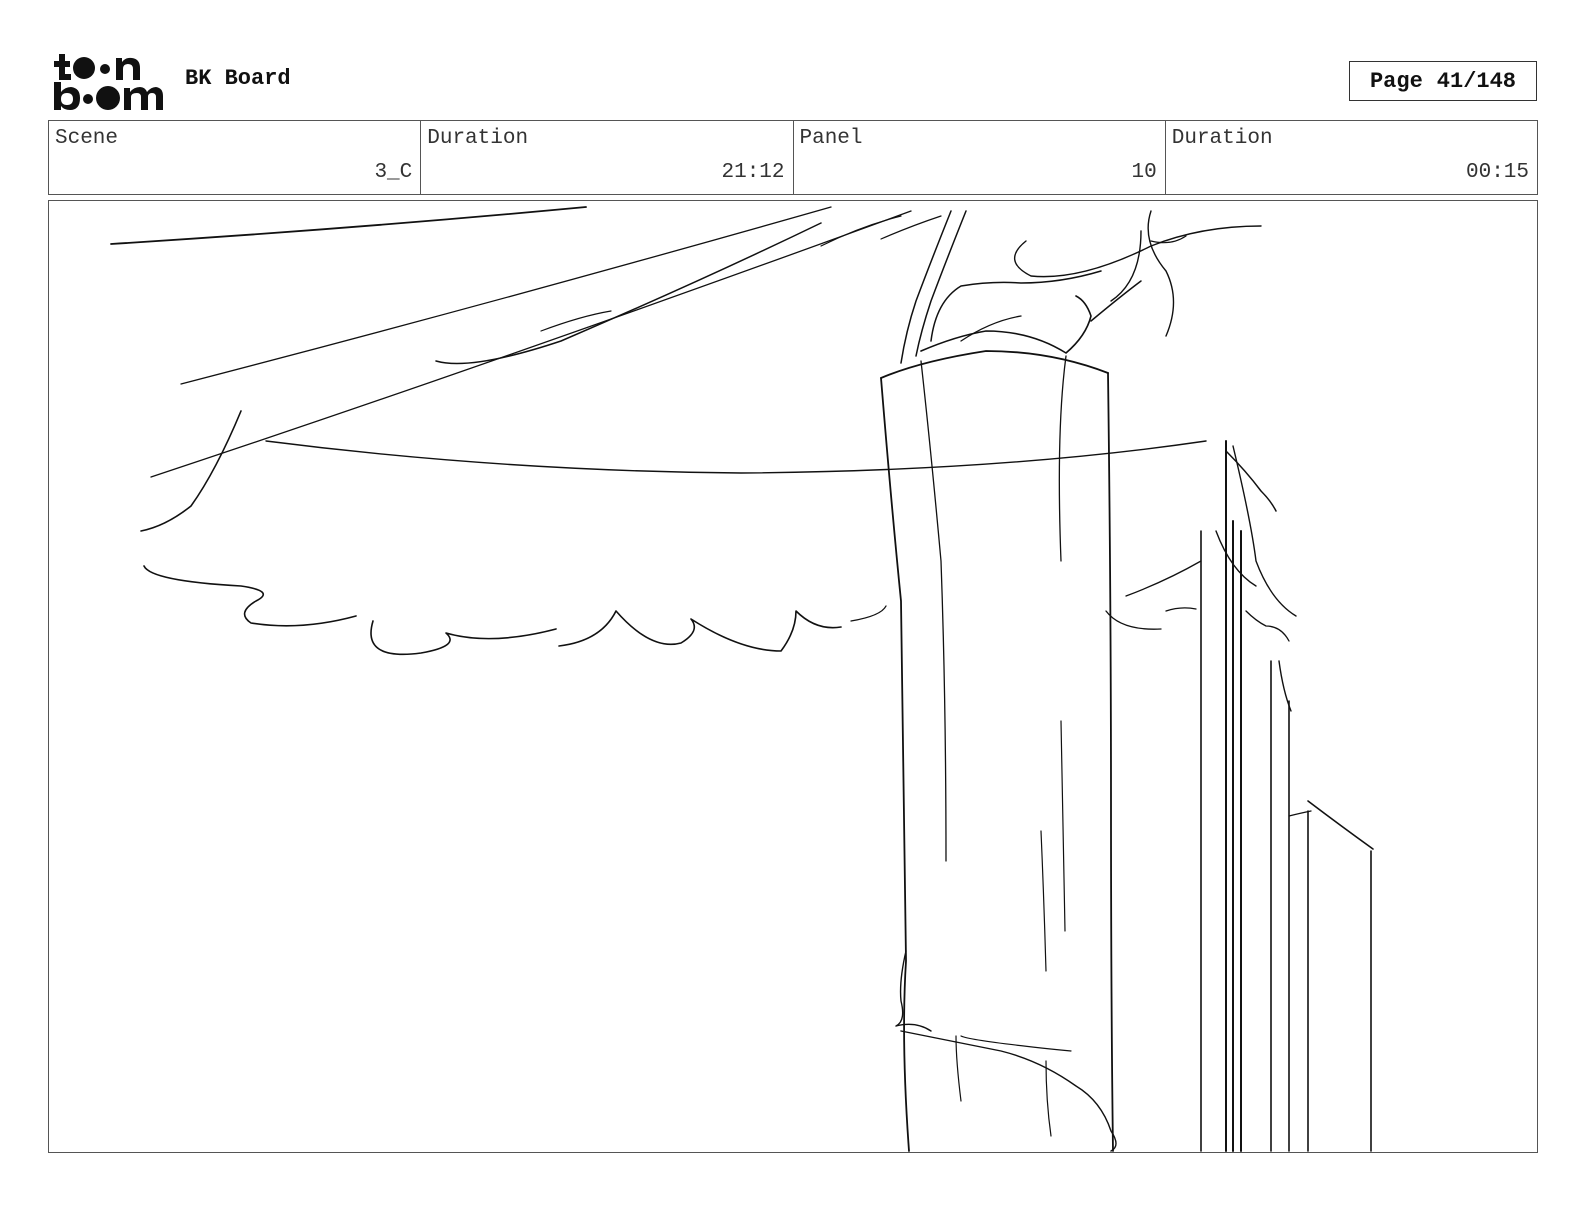 The height and width of the screenshot is (1224, 1584). I want to click on scene-label: Scene, so click(87, 138).